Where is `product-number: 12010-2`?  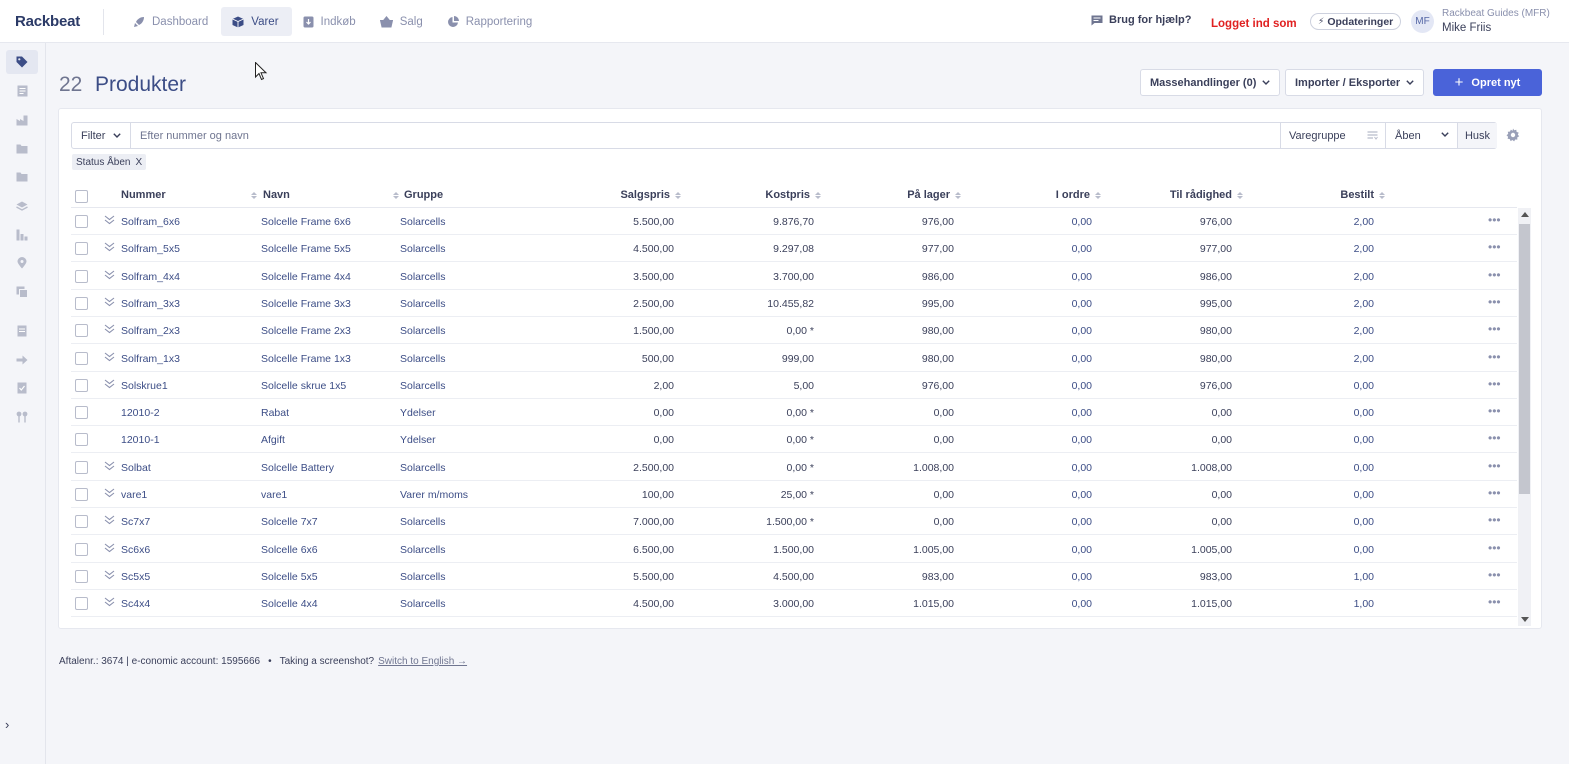
product-number: 12010-2 is located at coordinates (140, 413).